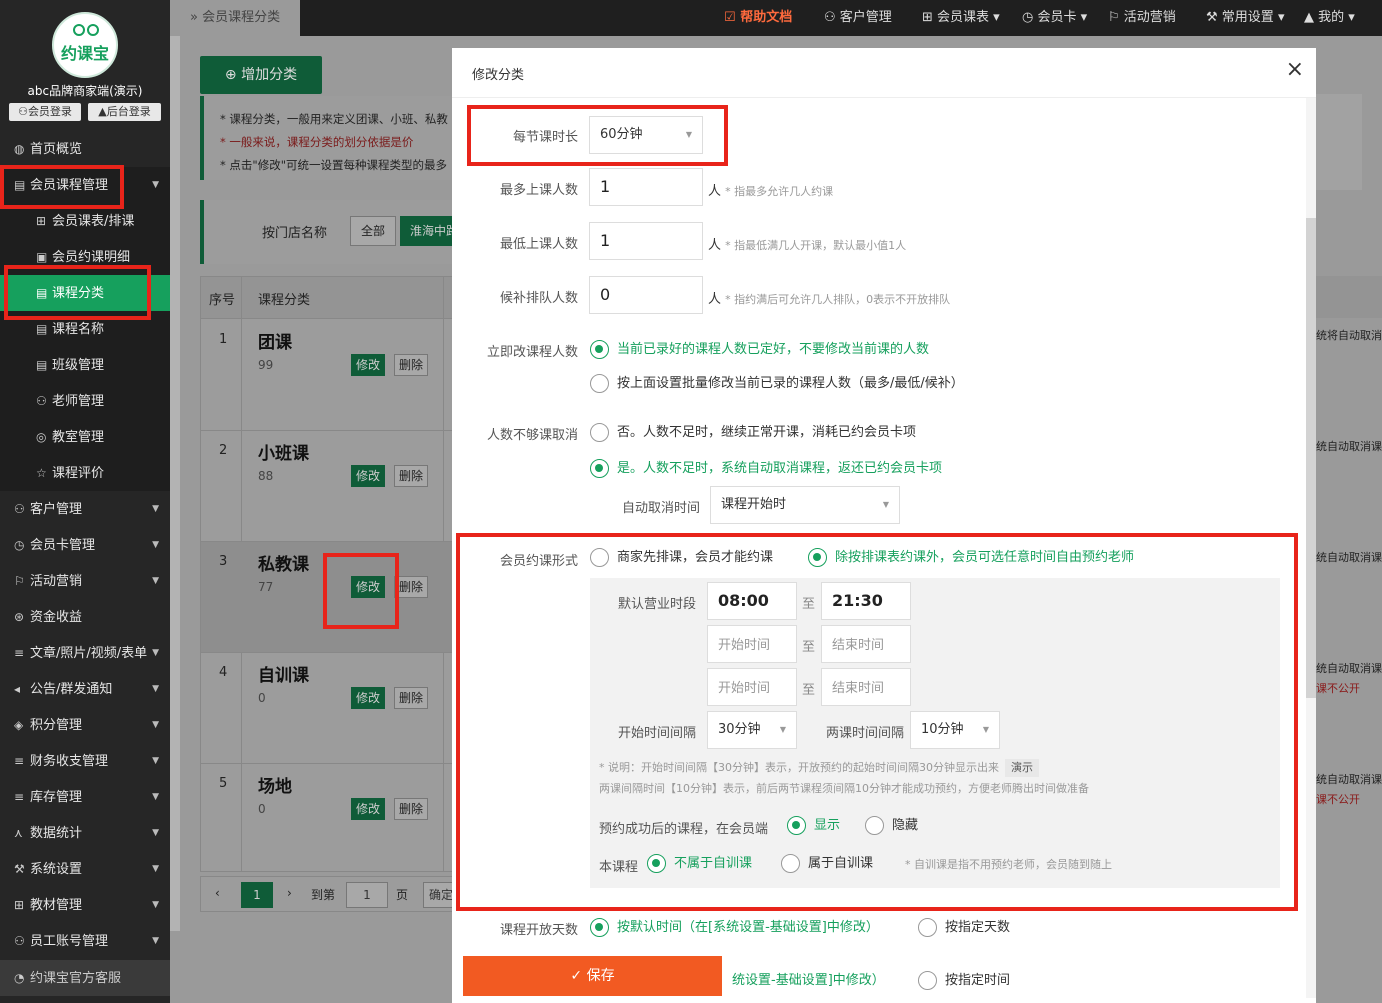 This screenshot has height=1003, width=1382. What do you see at coordinates (261, 75) in the screenshot?
I see `add-category-button: ⊕ 增加分类` at bounding box center [261, 75].